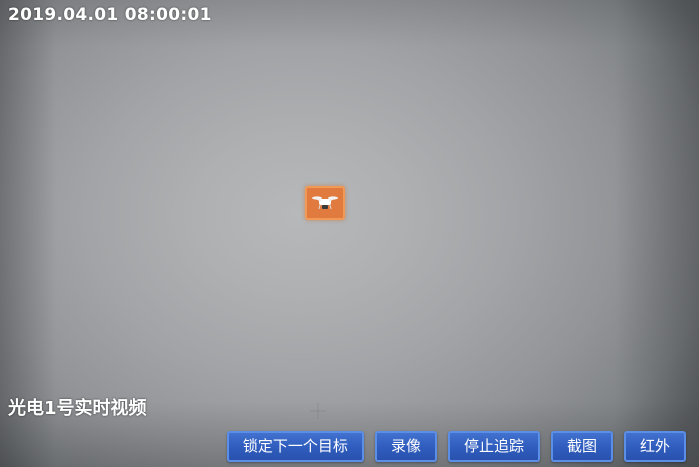  I want to click on stop-tracking-button: 停止追踪, so click(493, 446).